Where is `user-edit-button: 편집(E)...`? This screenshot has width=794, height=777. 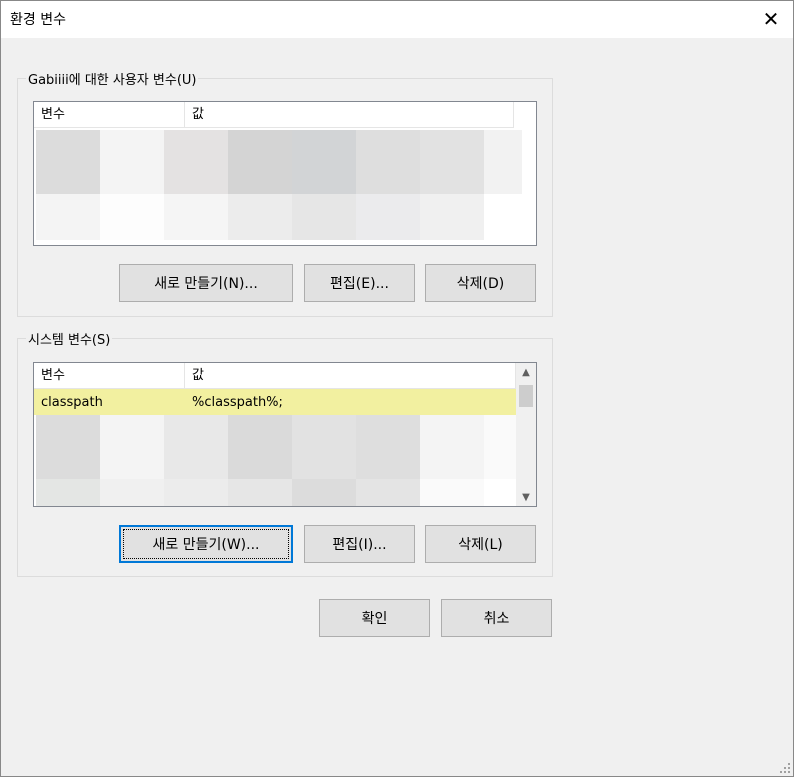
user-edit-button: 편집(E)... is located at coordinates (359, 283).